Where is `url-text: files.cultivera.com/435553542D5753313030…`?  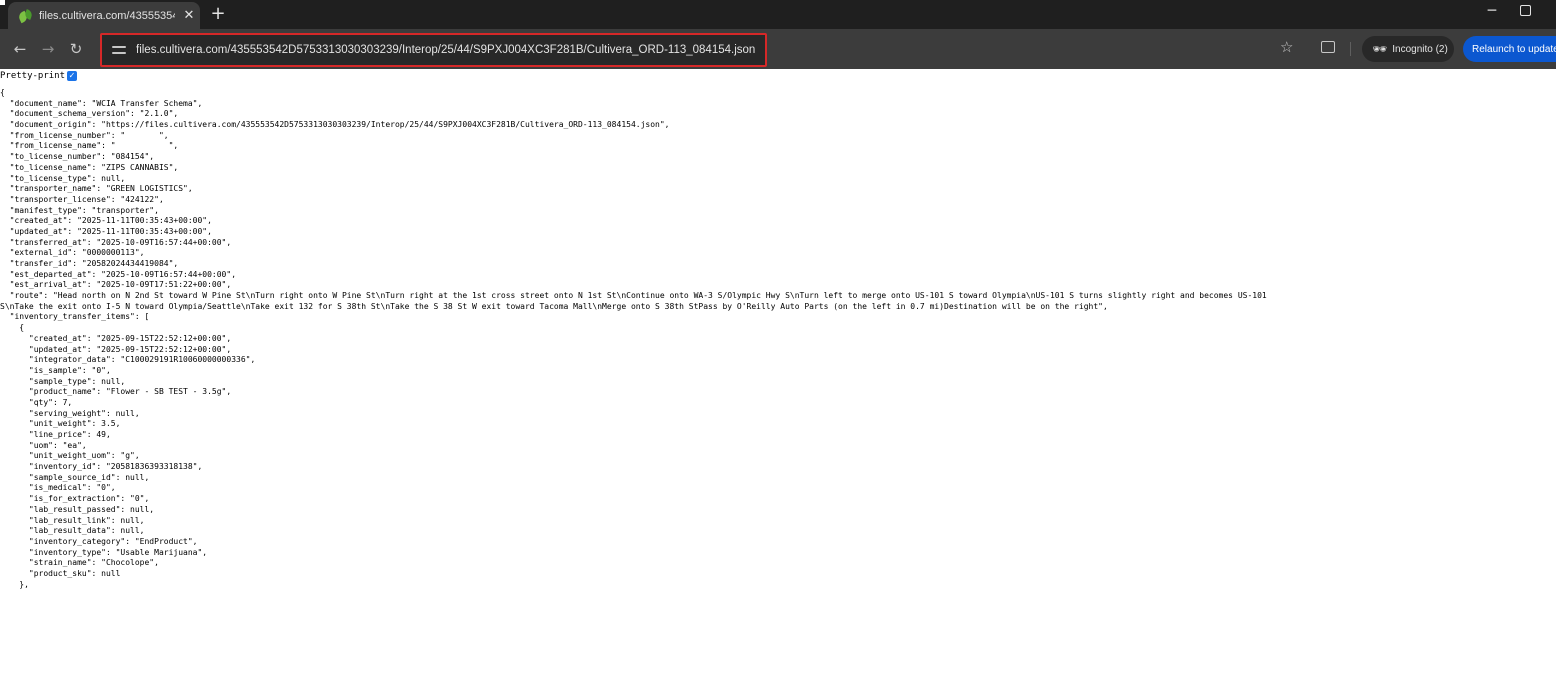 url-text: files.cultivera.com/435553542D5753313030… is located at coordinates (445, 50).